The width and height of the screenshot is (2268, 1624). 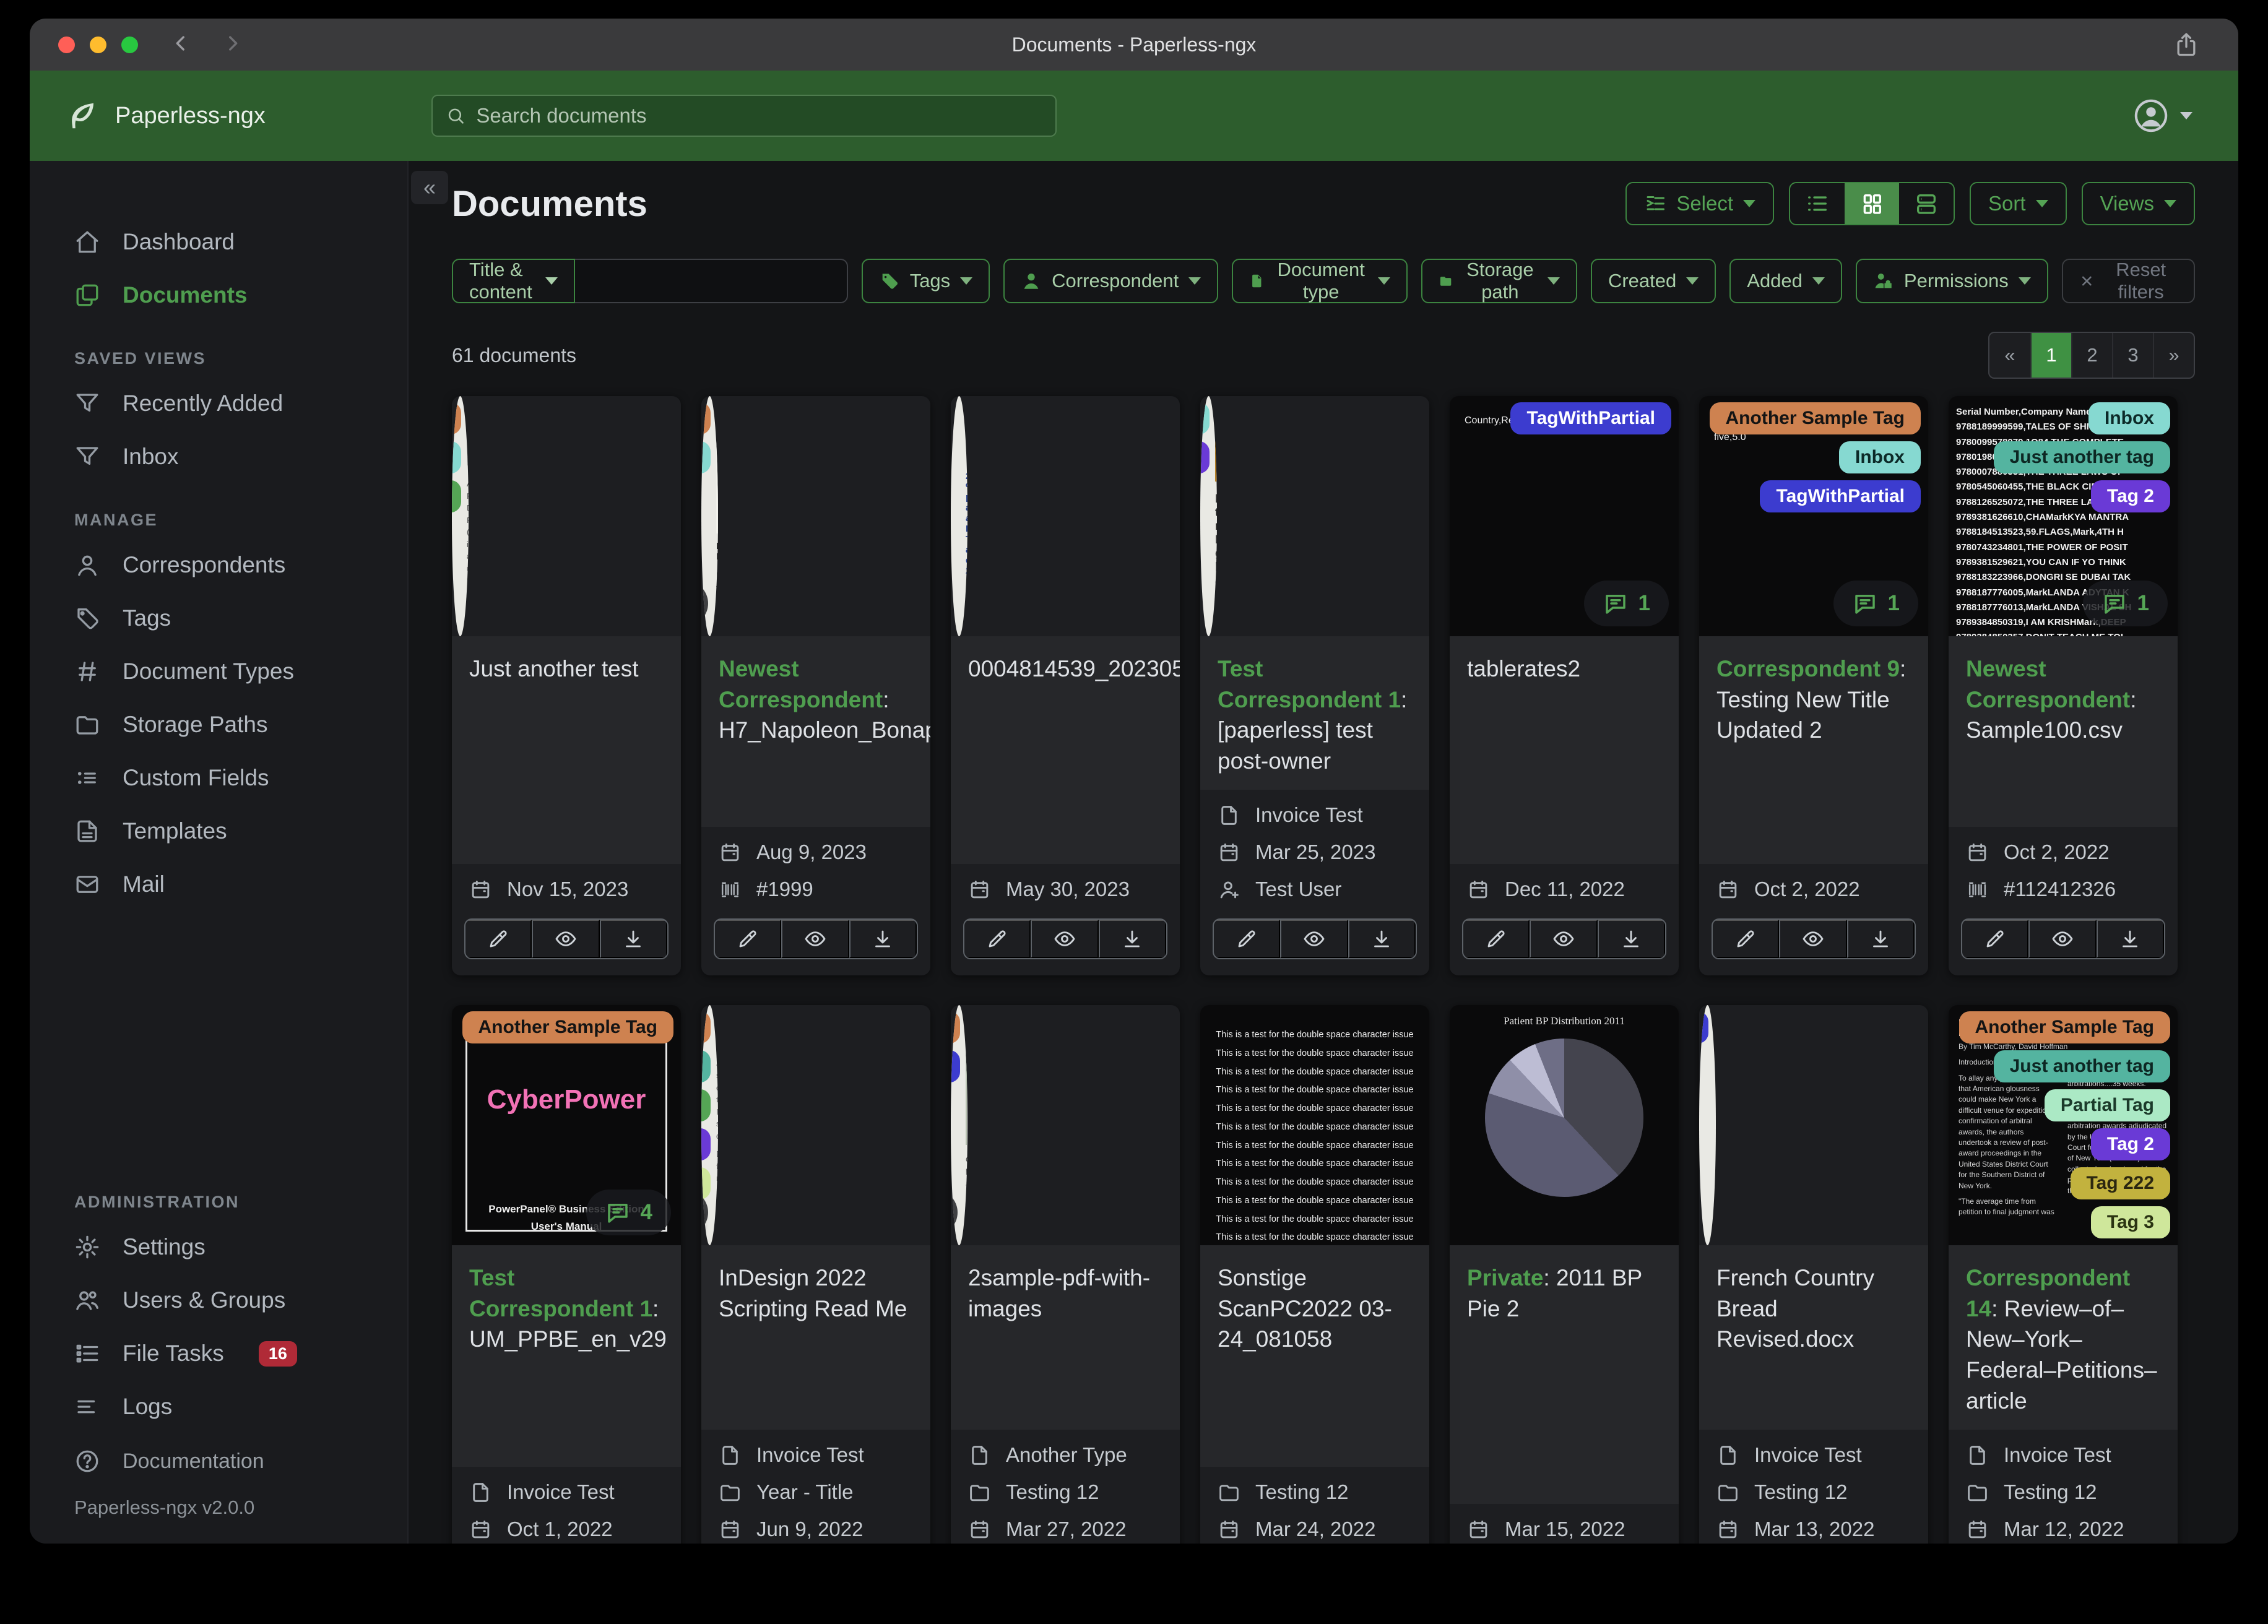 I want to click on sidebar-item-recently-added: Recently Added, so click(x=218, y=404).